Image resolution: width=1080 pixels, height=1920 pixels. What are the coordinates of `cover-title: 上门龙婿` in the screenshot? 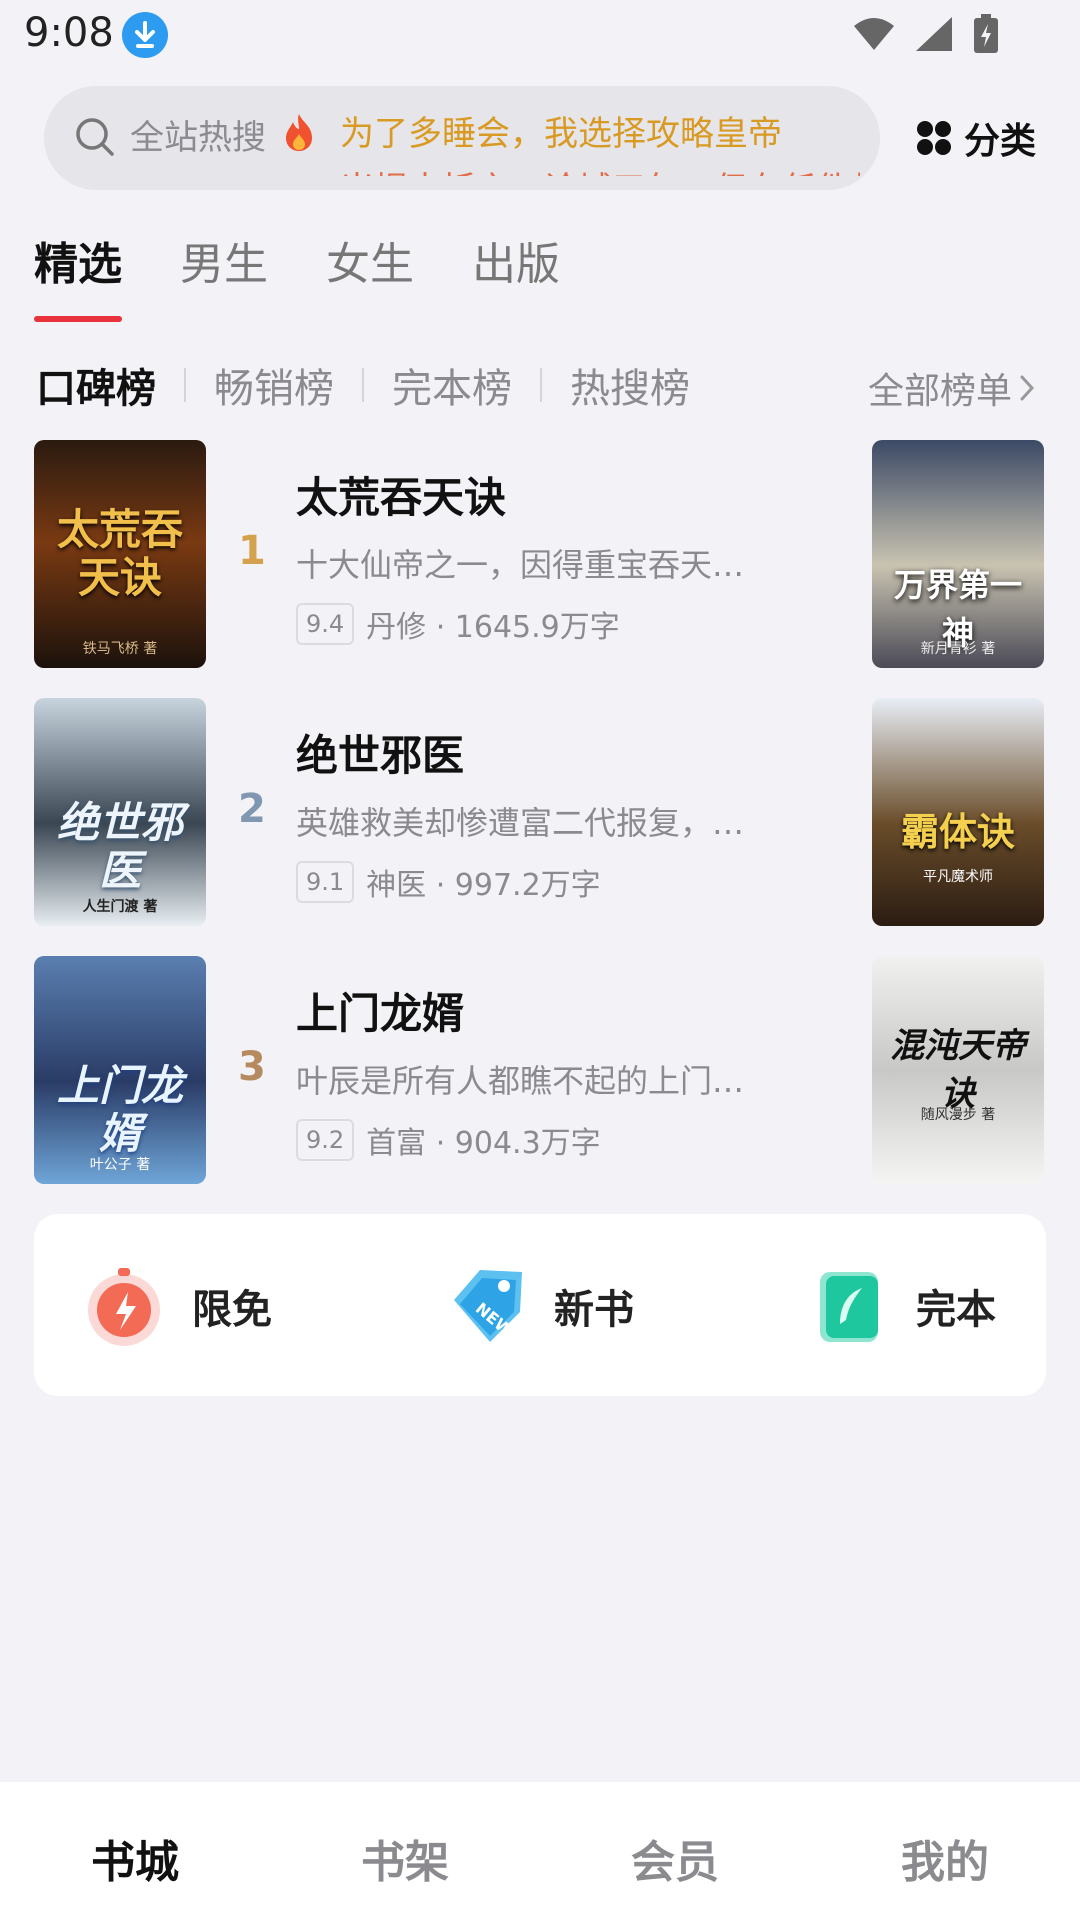 It's located at (119, 1109).